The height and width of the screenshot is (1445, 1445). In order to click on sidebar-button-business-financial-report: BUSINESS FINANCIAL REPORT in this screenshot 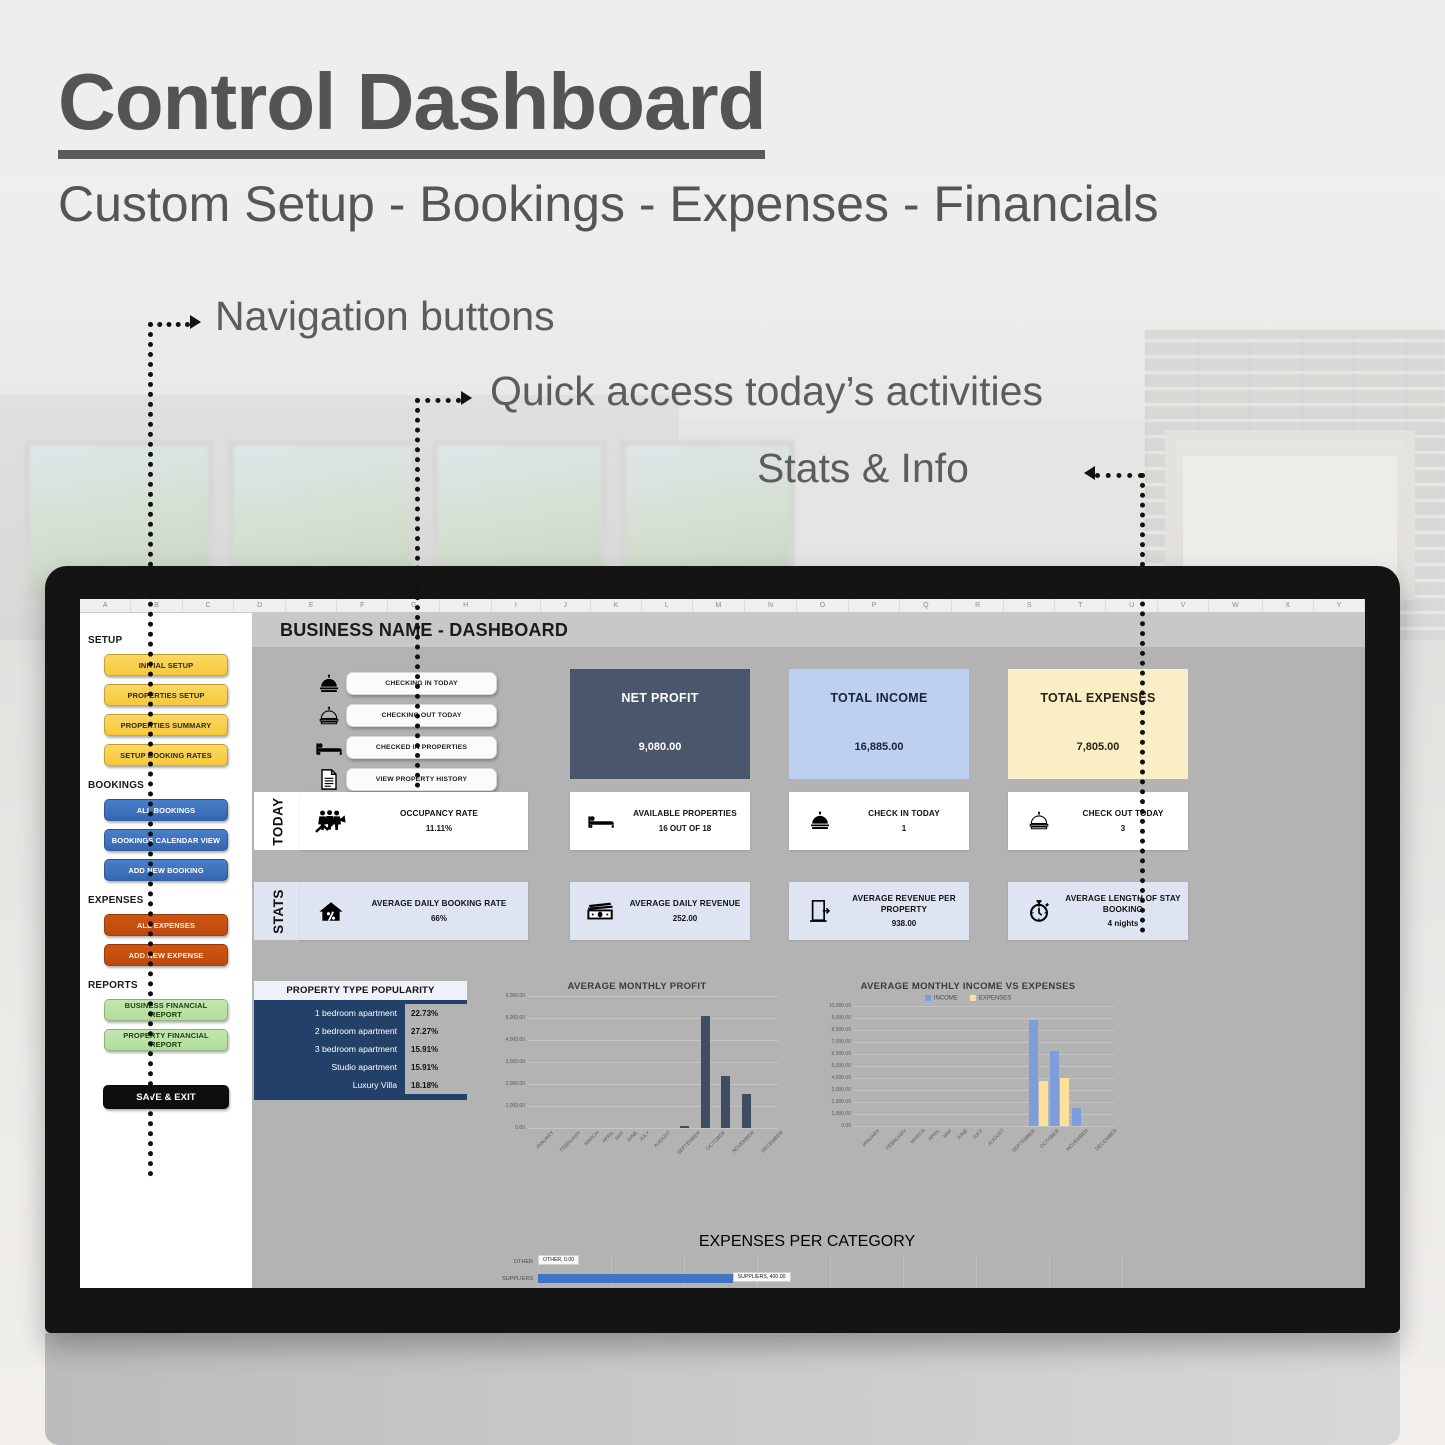, I will do `click(166, 1010)`.